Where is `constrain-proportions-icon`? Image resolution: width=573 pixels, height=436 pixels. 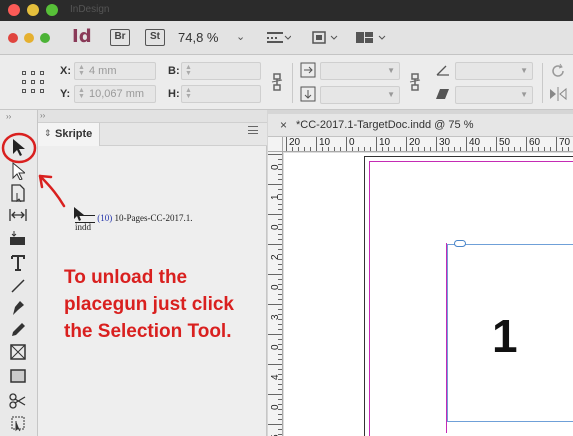 constrain-proportions-icon is located at coordinates (277, 82).